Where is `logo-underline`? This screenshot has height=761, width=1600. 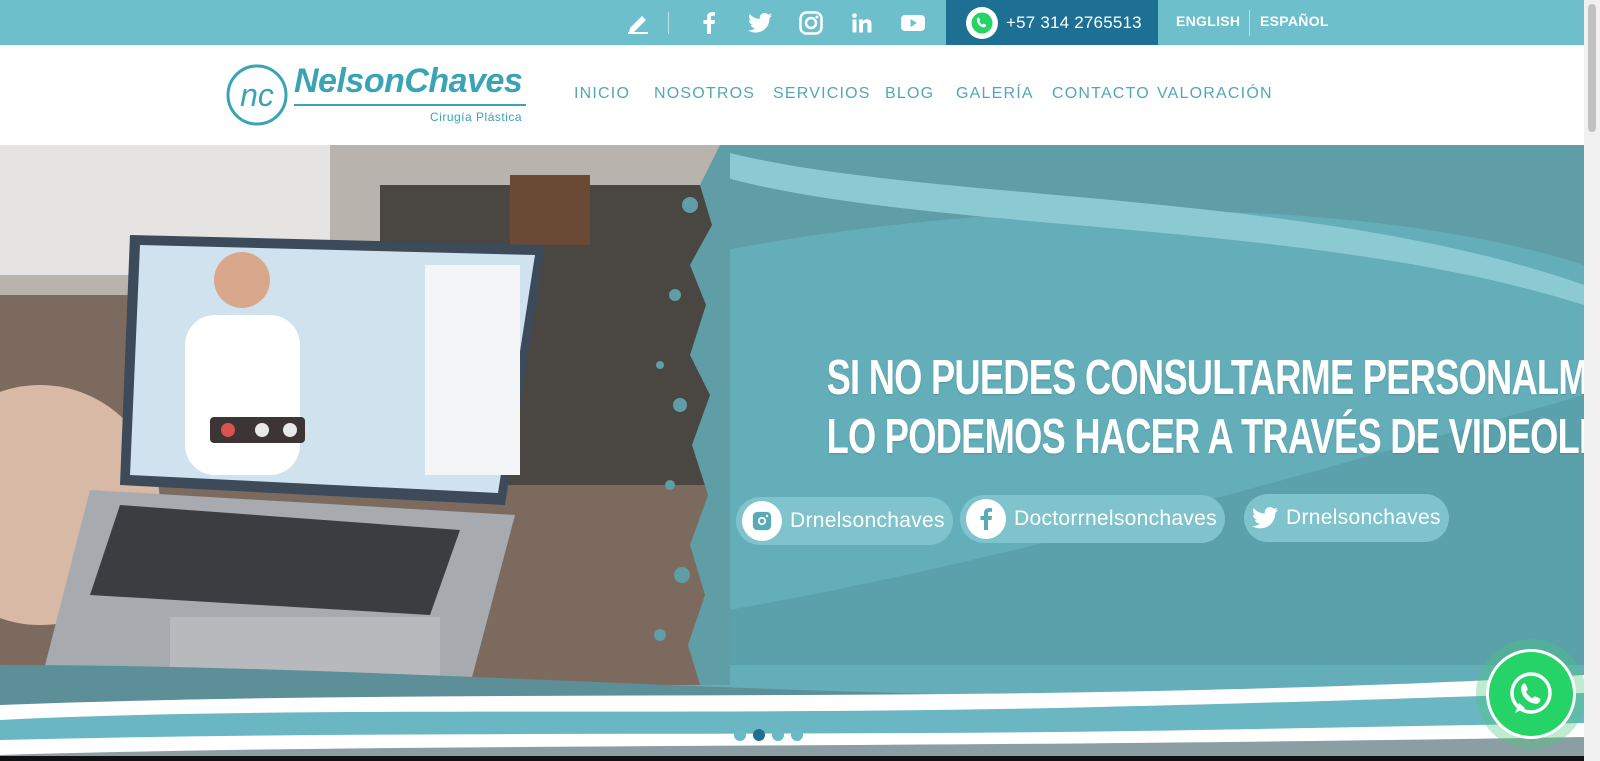
logo-underline is located at coordinates (410, 105).